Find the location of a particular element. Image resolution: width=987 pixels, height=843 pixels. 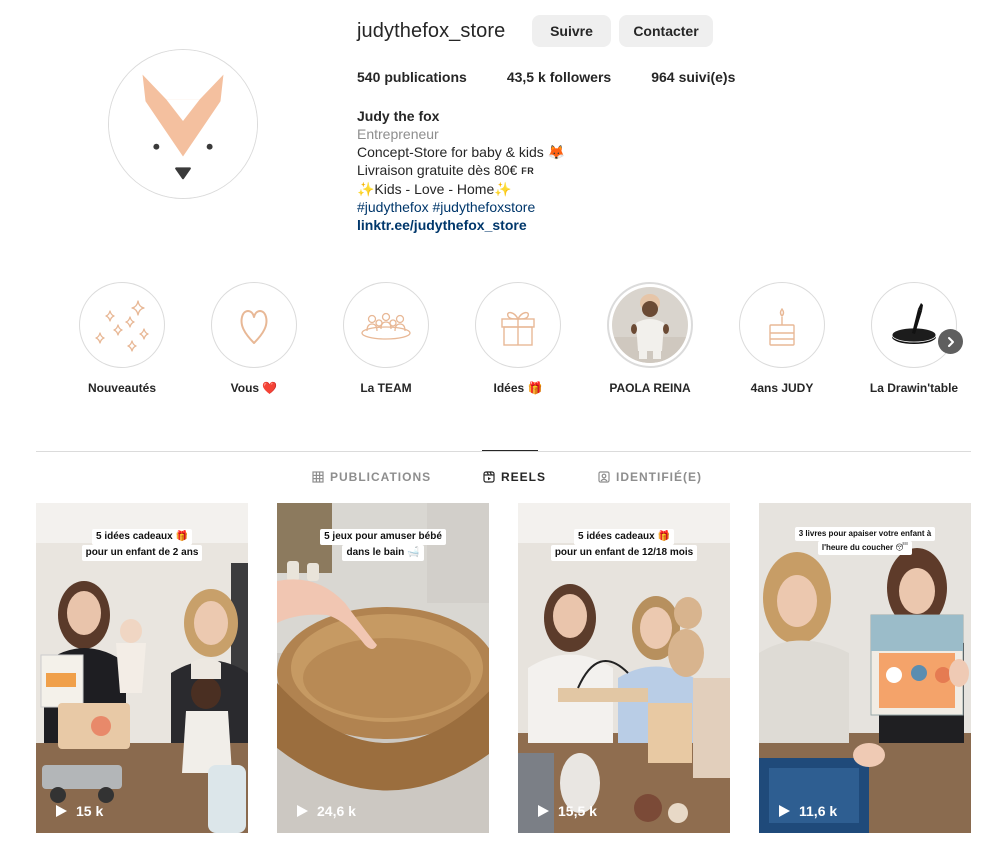

bio-line: Concept-Store for baby & kids 🦊 is located at coordinates (461, 152).